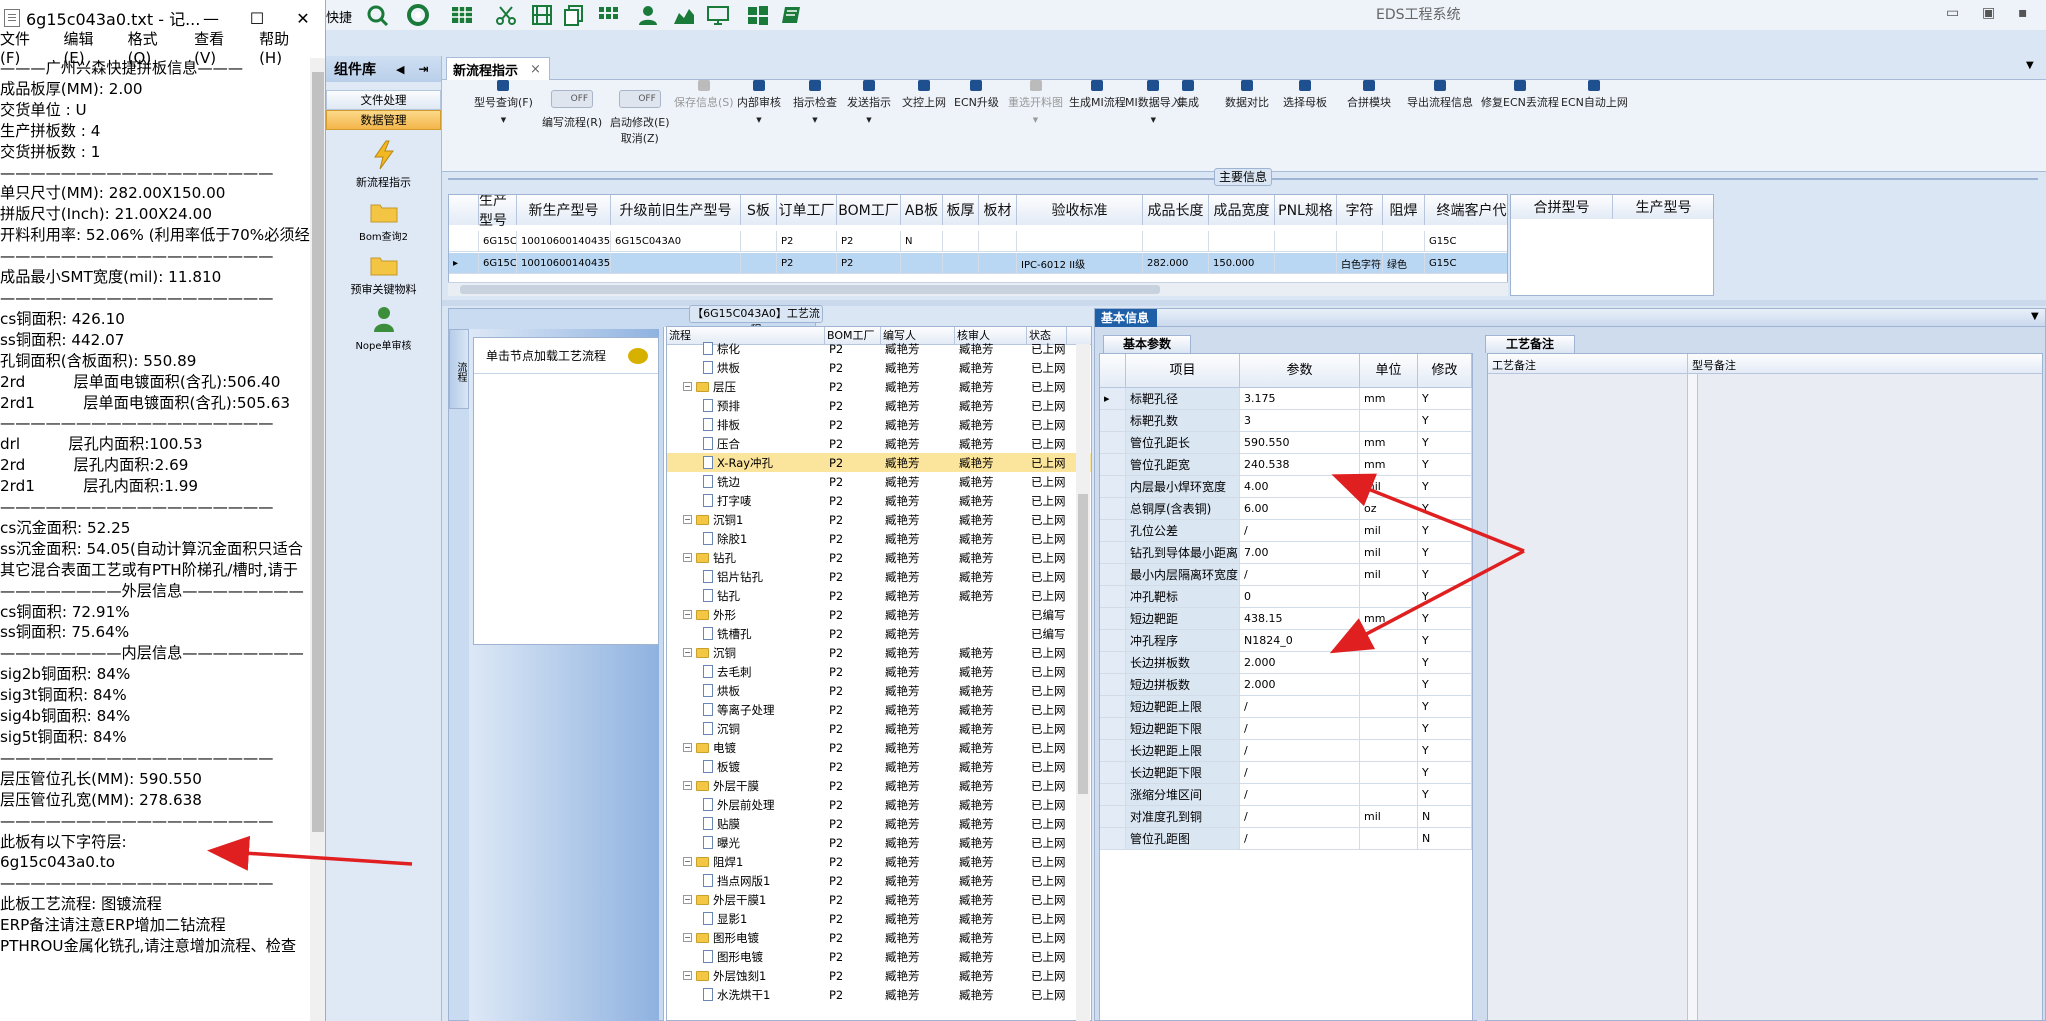  I want to click on column-header: 阻焊, so click(1404, 210).